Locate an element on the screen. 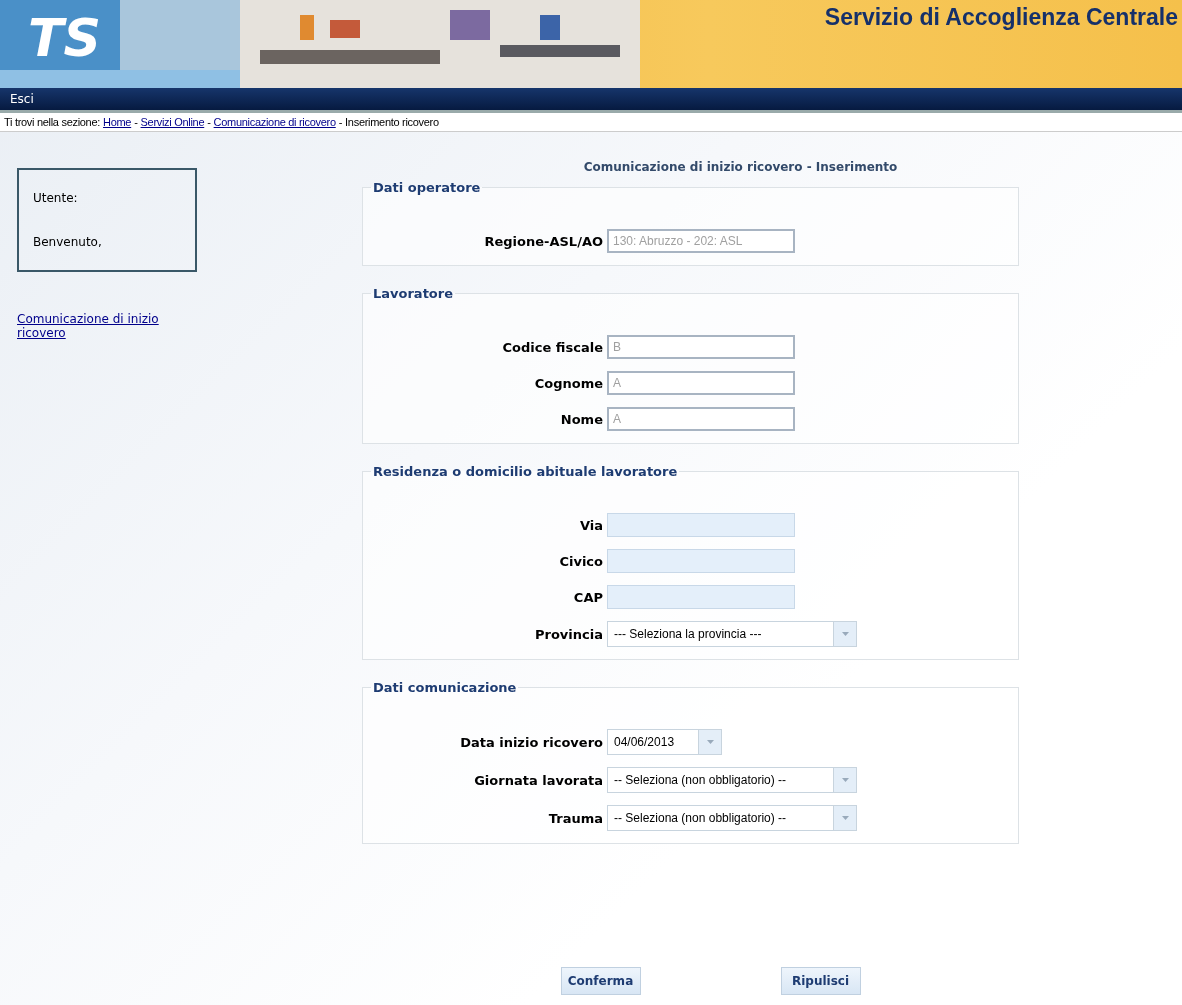 Image resolution: width=1182 pixels, height=1005 pixels. field-label: Regione-ASL/AO is located at coordinates (543, 241).